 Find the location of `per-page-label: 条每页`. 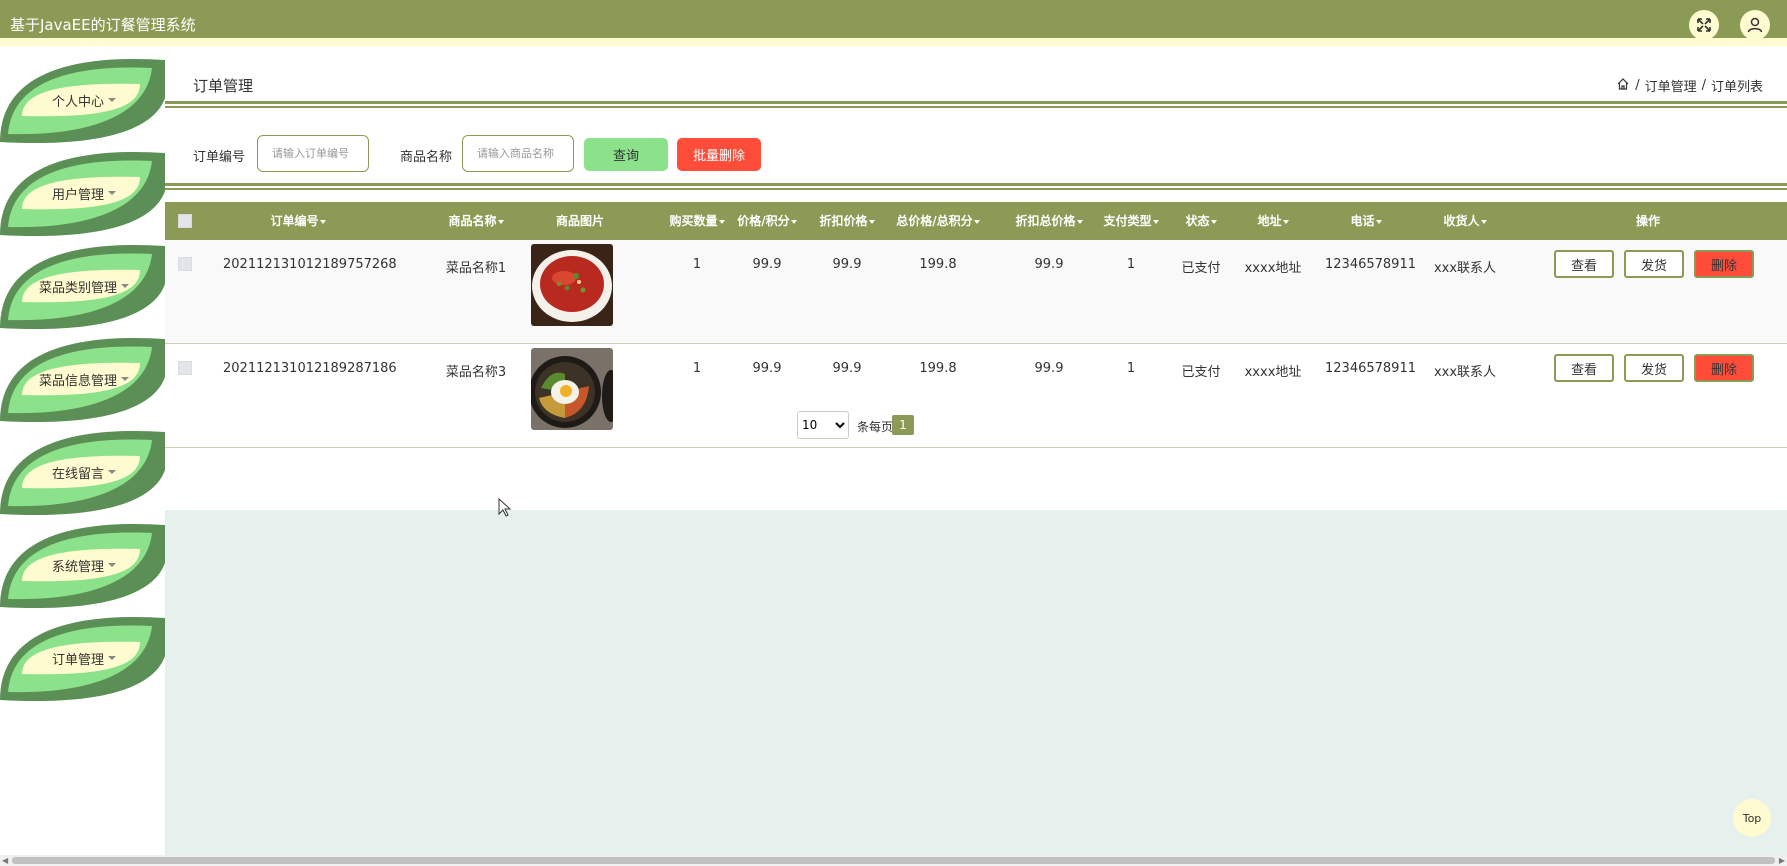

per-page-label: 条每页 is located at coordinates (875, 427).